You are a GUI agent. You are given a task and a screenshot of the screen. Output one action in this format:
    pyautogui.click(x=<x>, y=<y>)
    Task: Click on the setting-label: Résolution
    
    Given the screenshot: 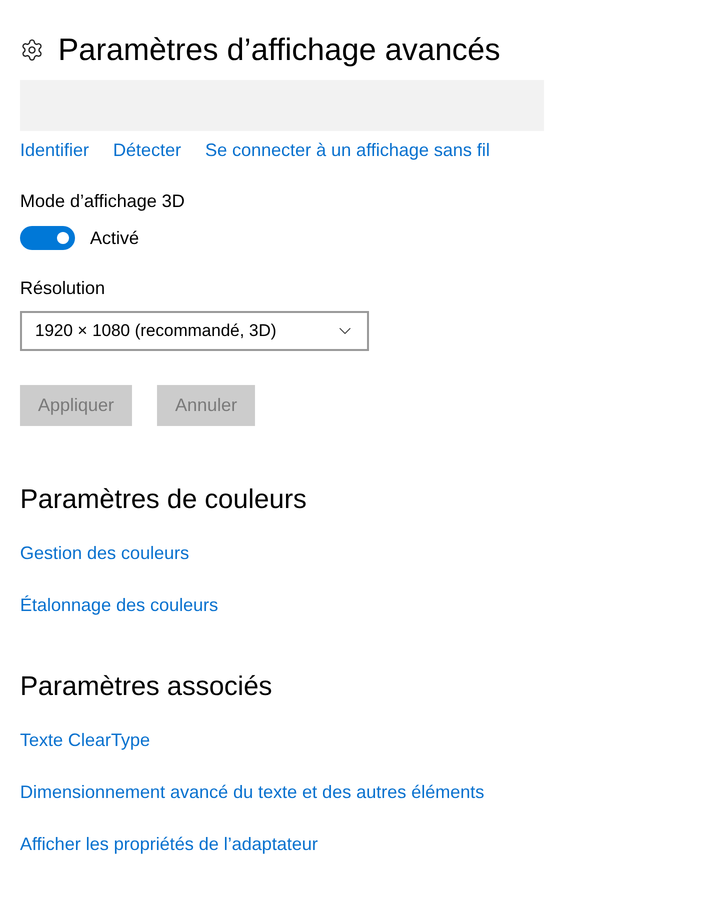 What is the action you would take?
    pyautogui.click(x=63, y=288)
    